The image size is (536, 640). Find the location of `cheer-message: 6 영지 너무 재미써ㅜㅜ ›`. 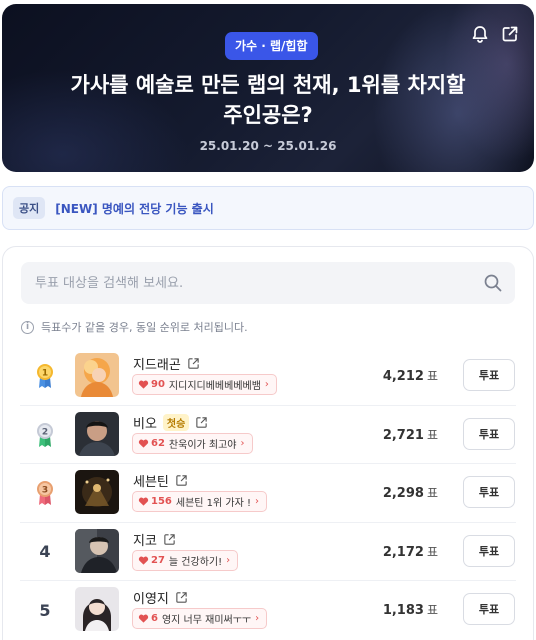

cheer-message: 6 영지 너무 재미써ㅜㅜ › is located at coordinates (200, 618).